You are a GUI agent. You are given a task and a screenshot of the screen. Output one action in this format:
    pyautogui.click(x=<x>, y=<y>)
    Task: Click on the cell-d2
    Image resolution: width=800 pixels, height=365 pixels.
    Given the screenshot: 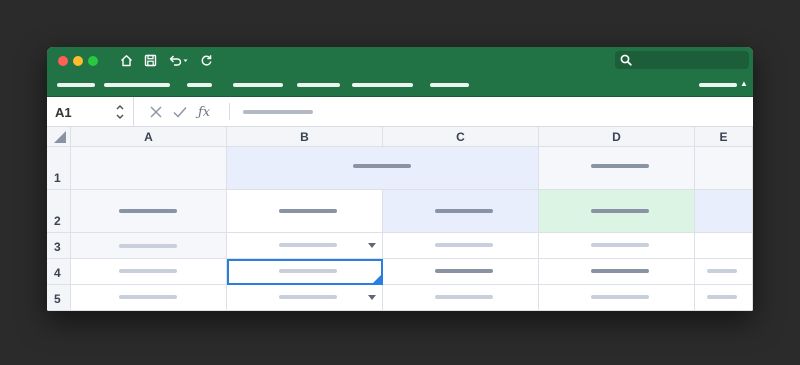 What is the action you would take?
    pyautogui.click(x=617, y=211)
    